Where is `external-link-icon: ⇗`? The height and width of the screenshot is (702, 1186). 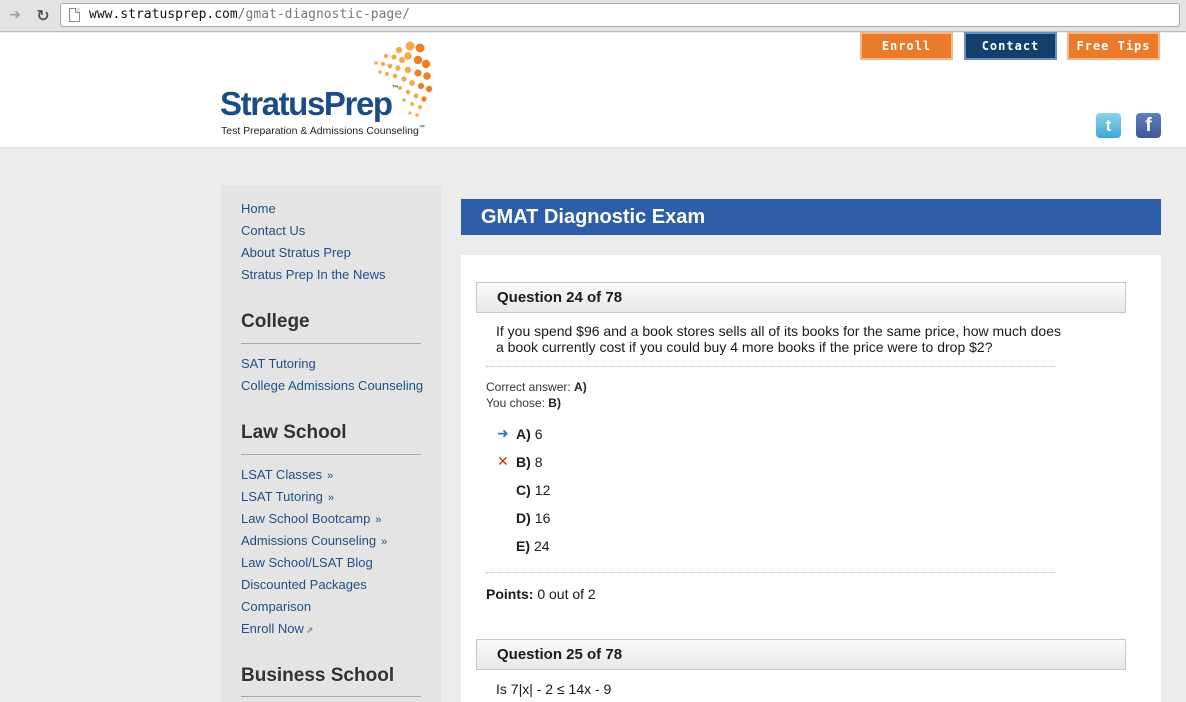 external-link-icon: ⇗ is located at coordinates (309, 630).